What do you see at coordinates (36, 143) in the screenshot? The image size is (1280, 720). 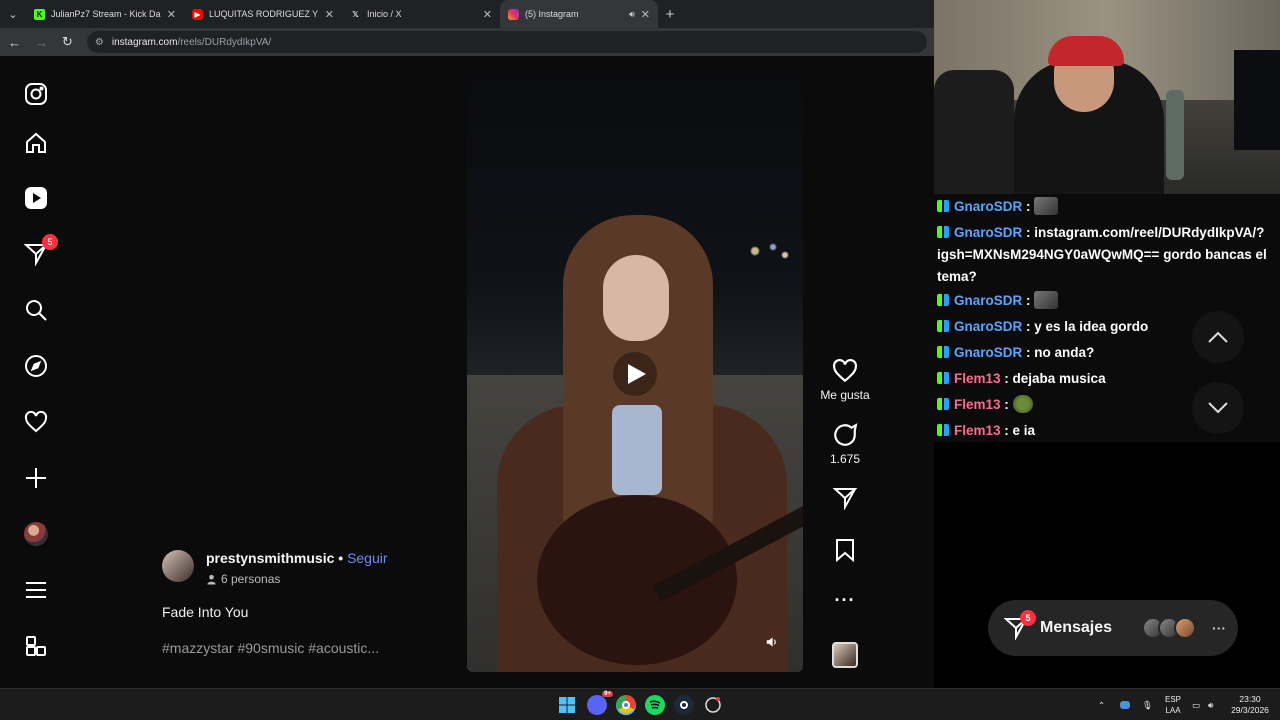 I see `home-icon` at bounding box center [36, 143].